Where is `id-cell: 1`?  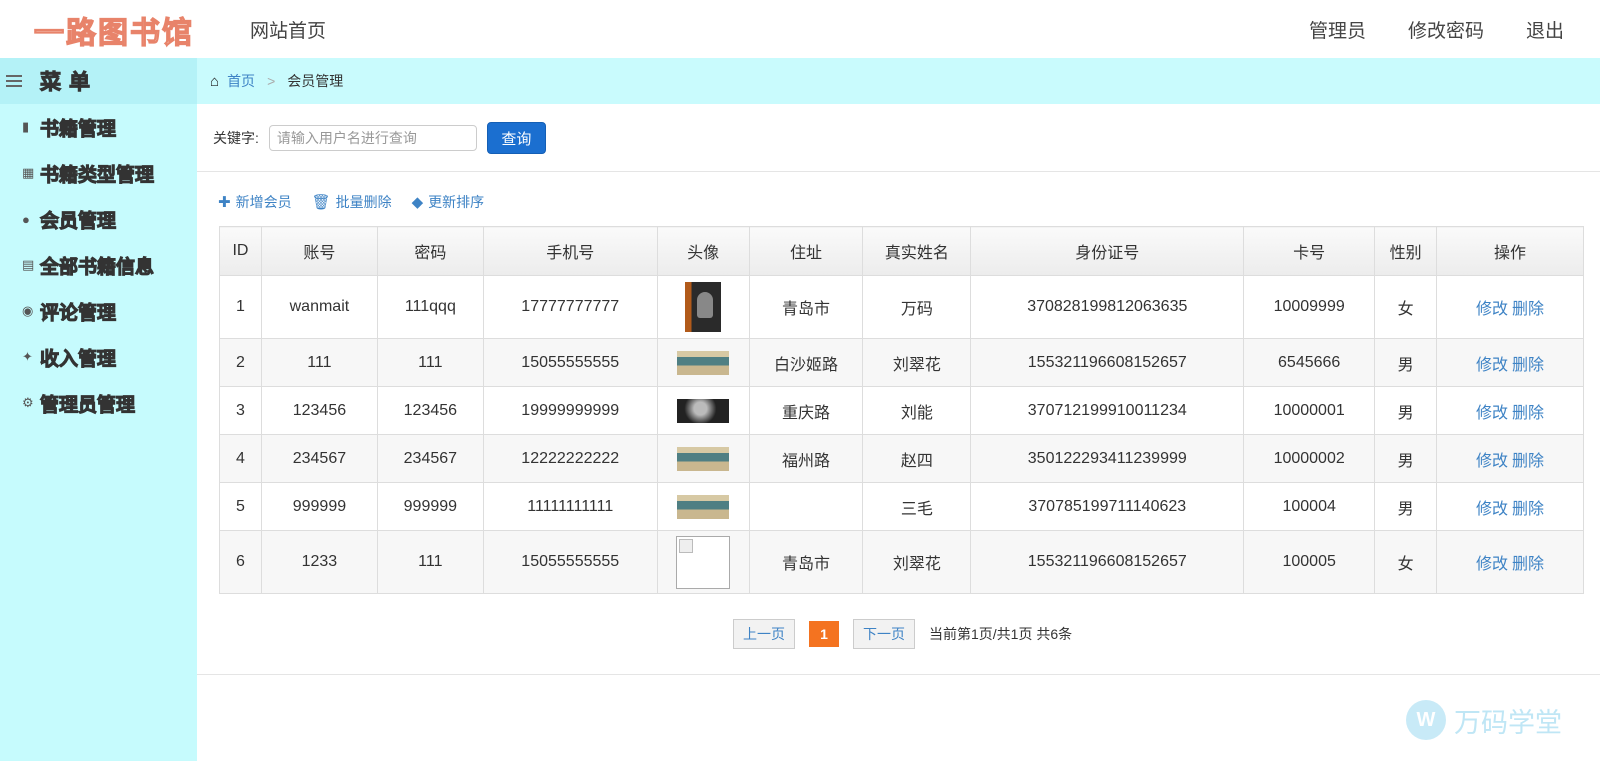
id-cell: 1 is located at coordinates (240, 307).